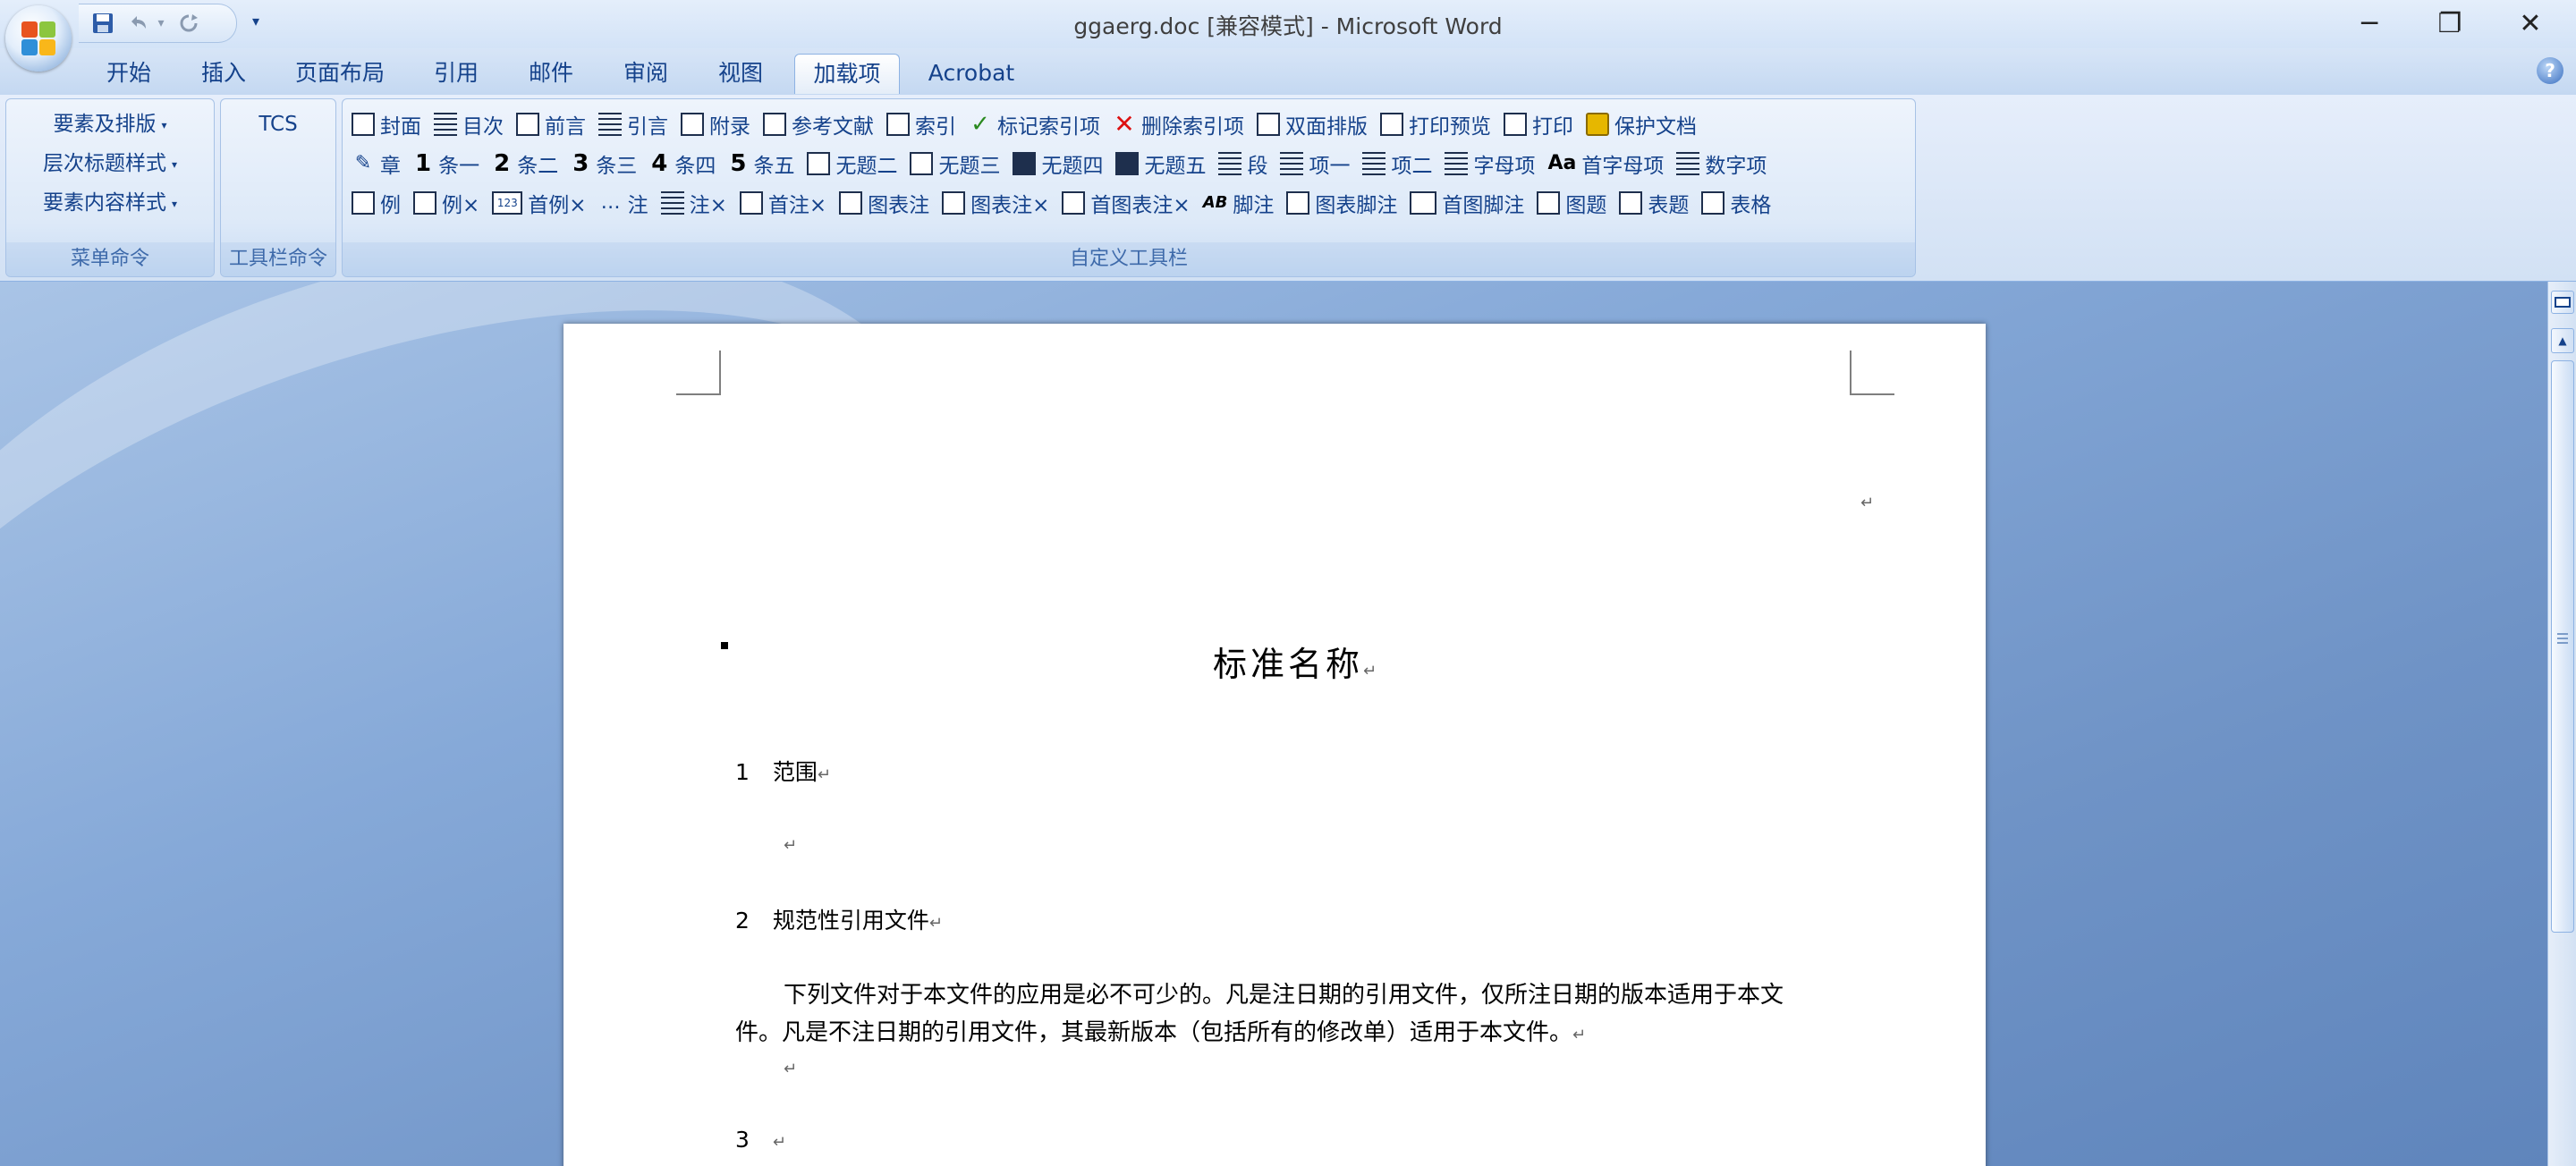 The image size is (2576, 1166). I want to click on section-1-heading: 1 范围↵, so click(783, 771).